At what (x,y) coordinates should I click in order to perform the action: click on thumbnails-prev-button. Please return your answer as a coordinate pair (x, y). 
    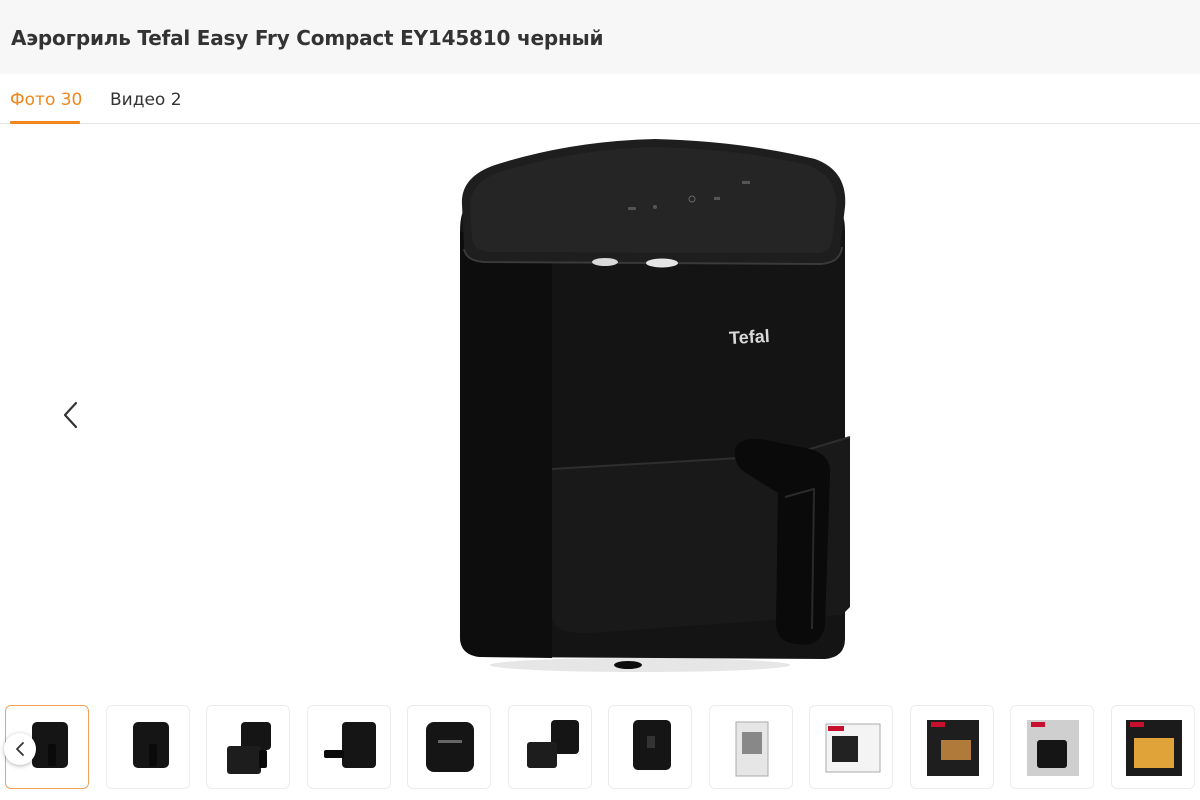
    Looking at the image, I should click on (20, 749).